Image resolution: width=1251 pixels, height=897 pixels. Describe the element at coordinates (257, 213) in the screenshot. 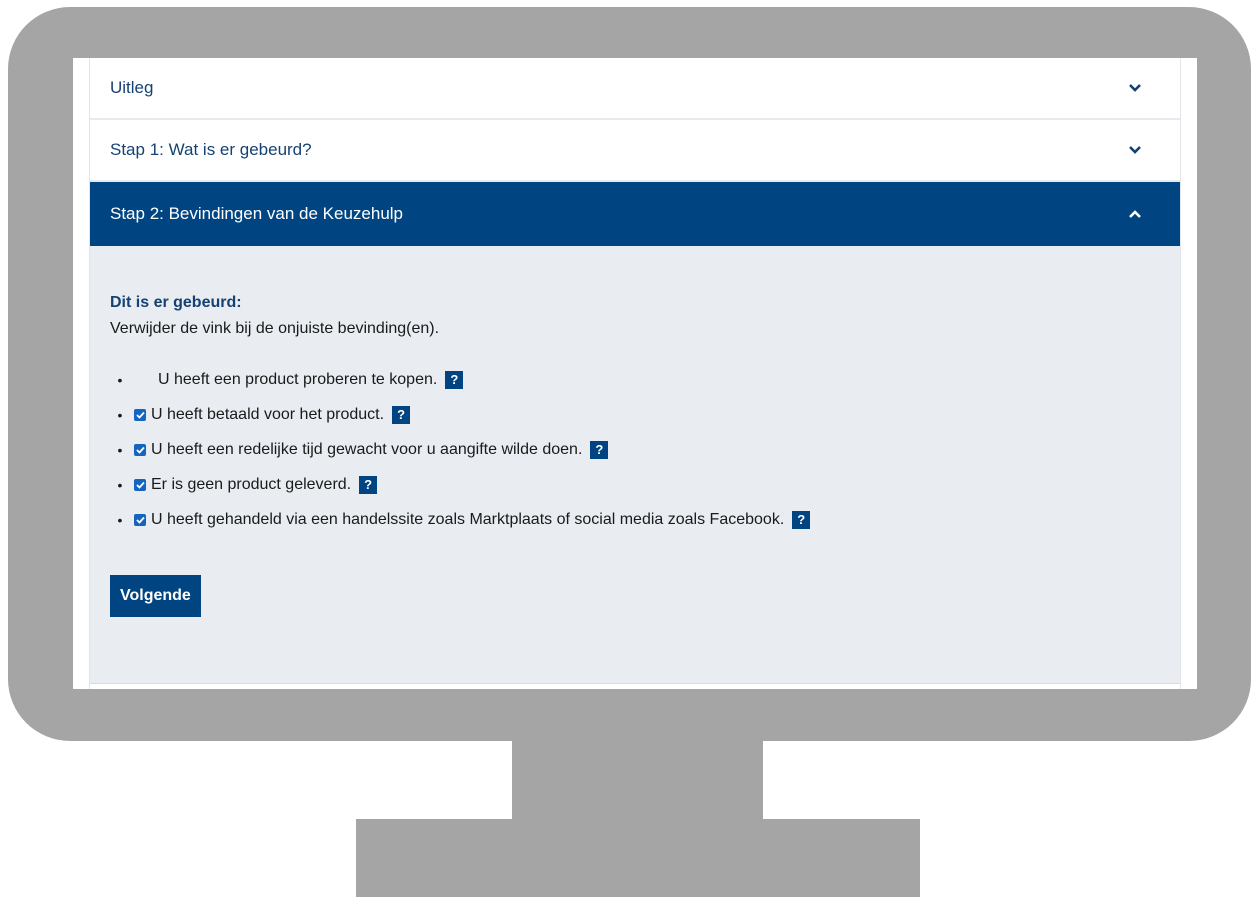

I see `accordion-title: Stap 2: Bevindingen van de Keuzehulp` at that location.